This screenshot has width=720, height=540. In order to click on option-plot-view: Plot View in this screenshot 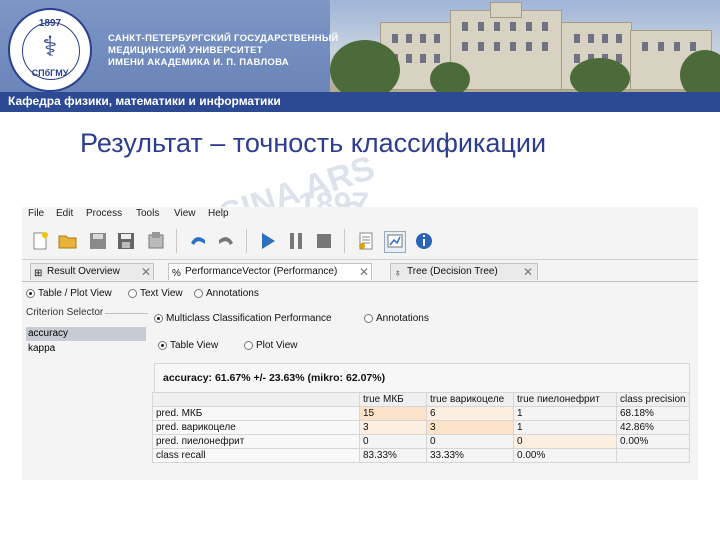, I will do `click(271, 345)`.